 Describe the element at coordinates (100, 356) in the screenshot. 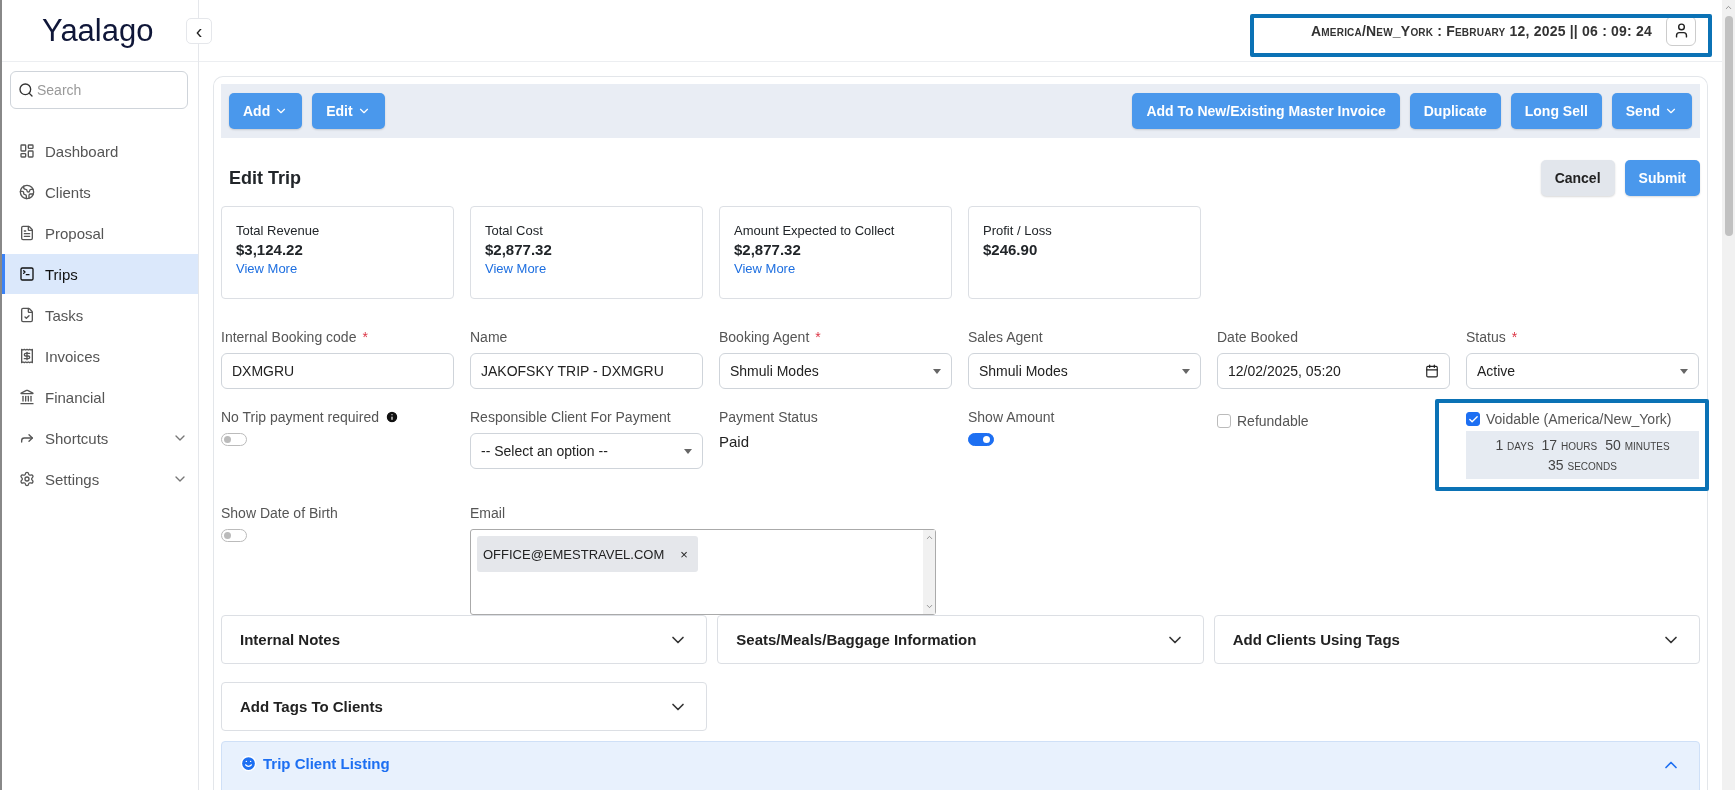

I see `nav-item: Invoices` at that location.